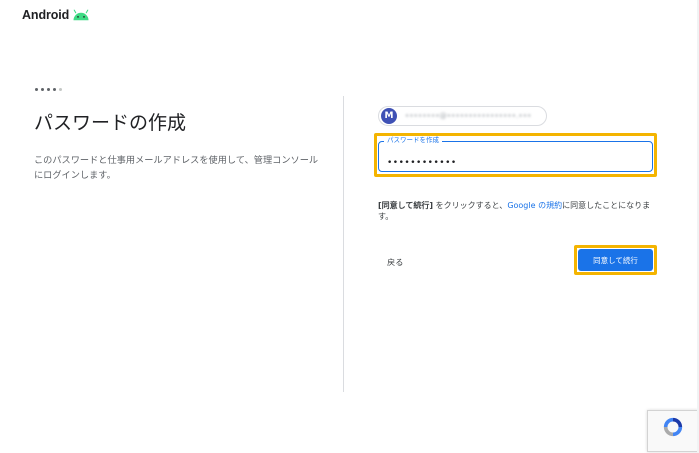 The image size is (699, 453). What do you see at coordinates (673, 427) in the screenshot?
I see `recaptcha-icon` at bounding box center [673, 427].